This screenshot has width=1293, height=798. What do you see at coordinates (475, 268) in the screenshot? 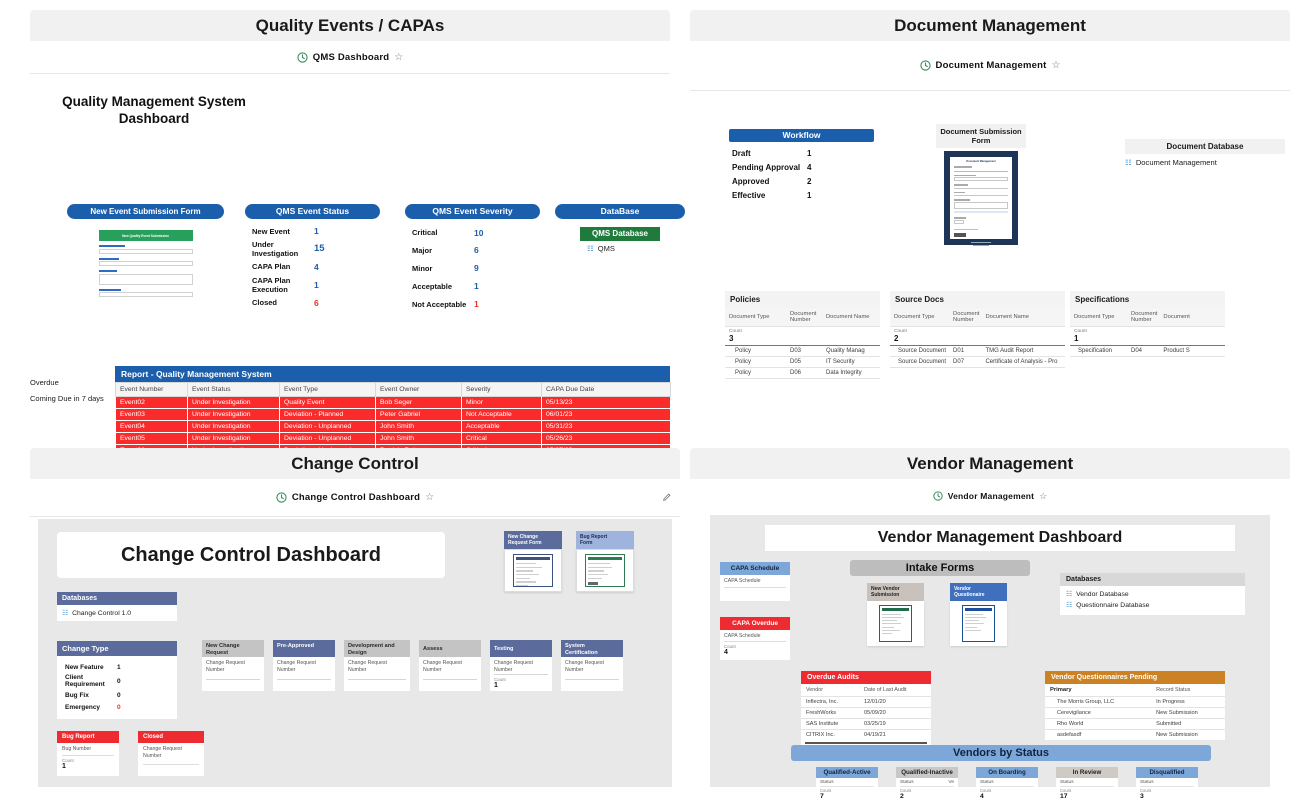
I see `list-item: Minor 9` at bounding box center [475, 268].